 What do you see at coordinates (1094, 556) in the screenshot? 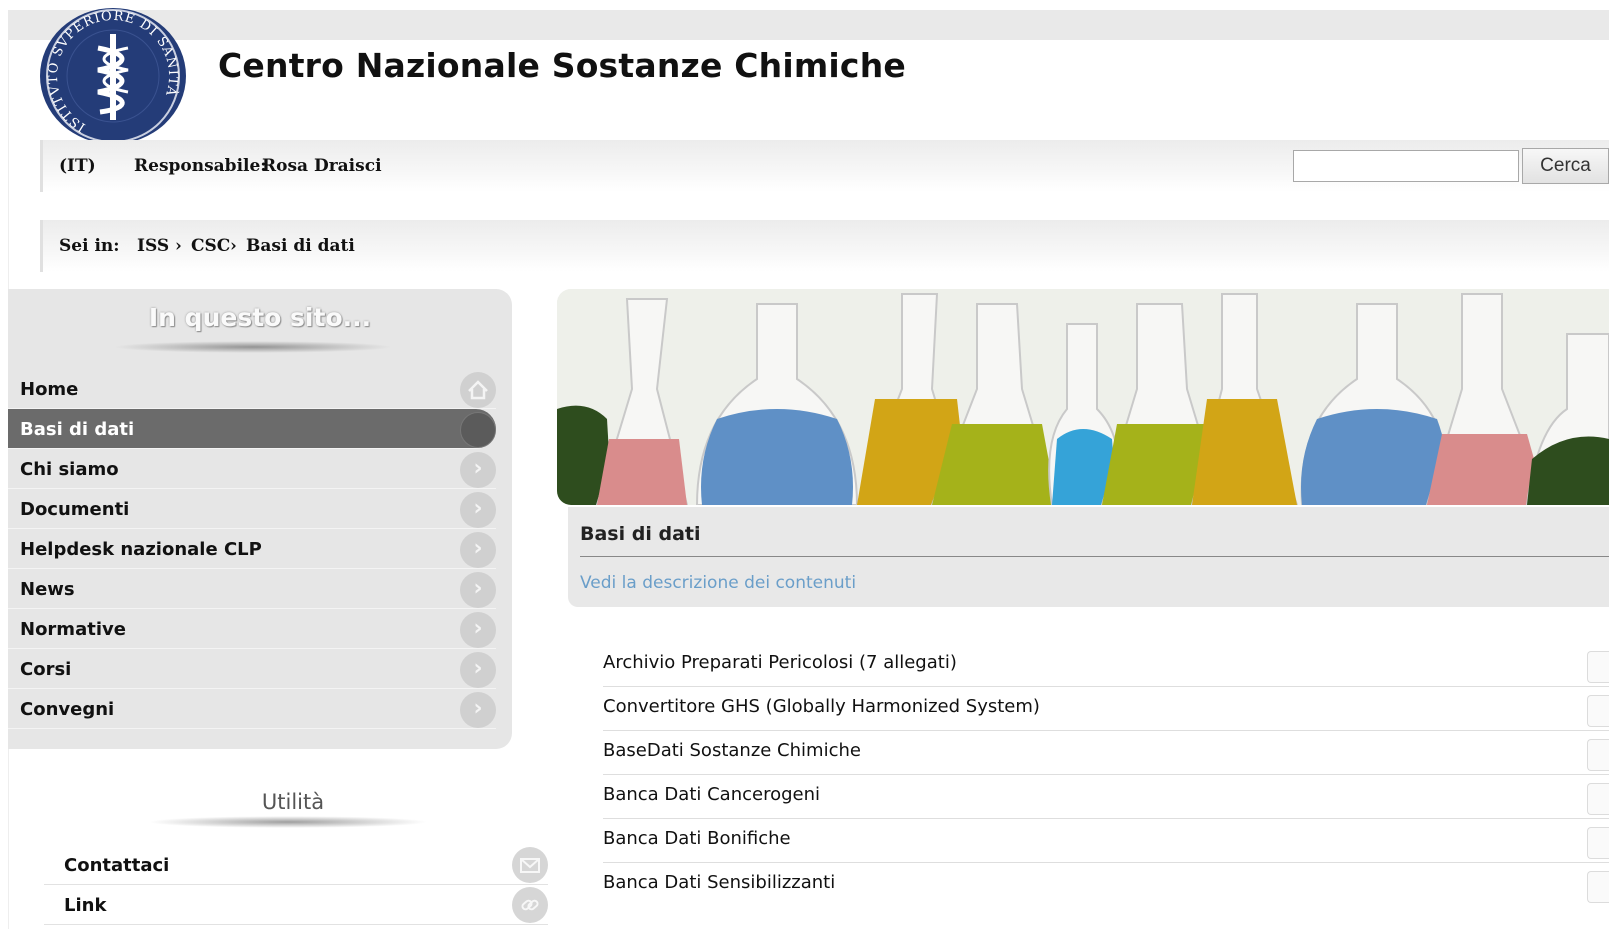
I see `title-divider` at bounding box center [1094, 556].